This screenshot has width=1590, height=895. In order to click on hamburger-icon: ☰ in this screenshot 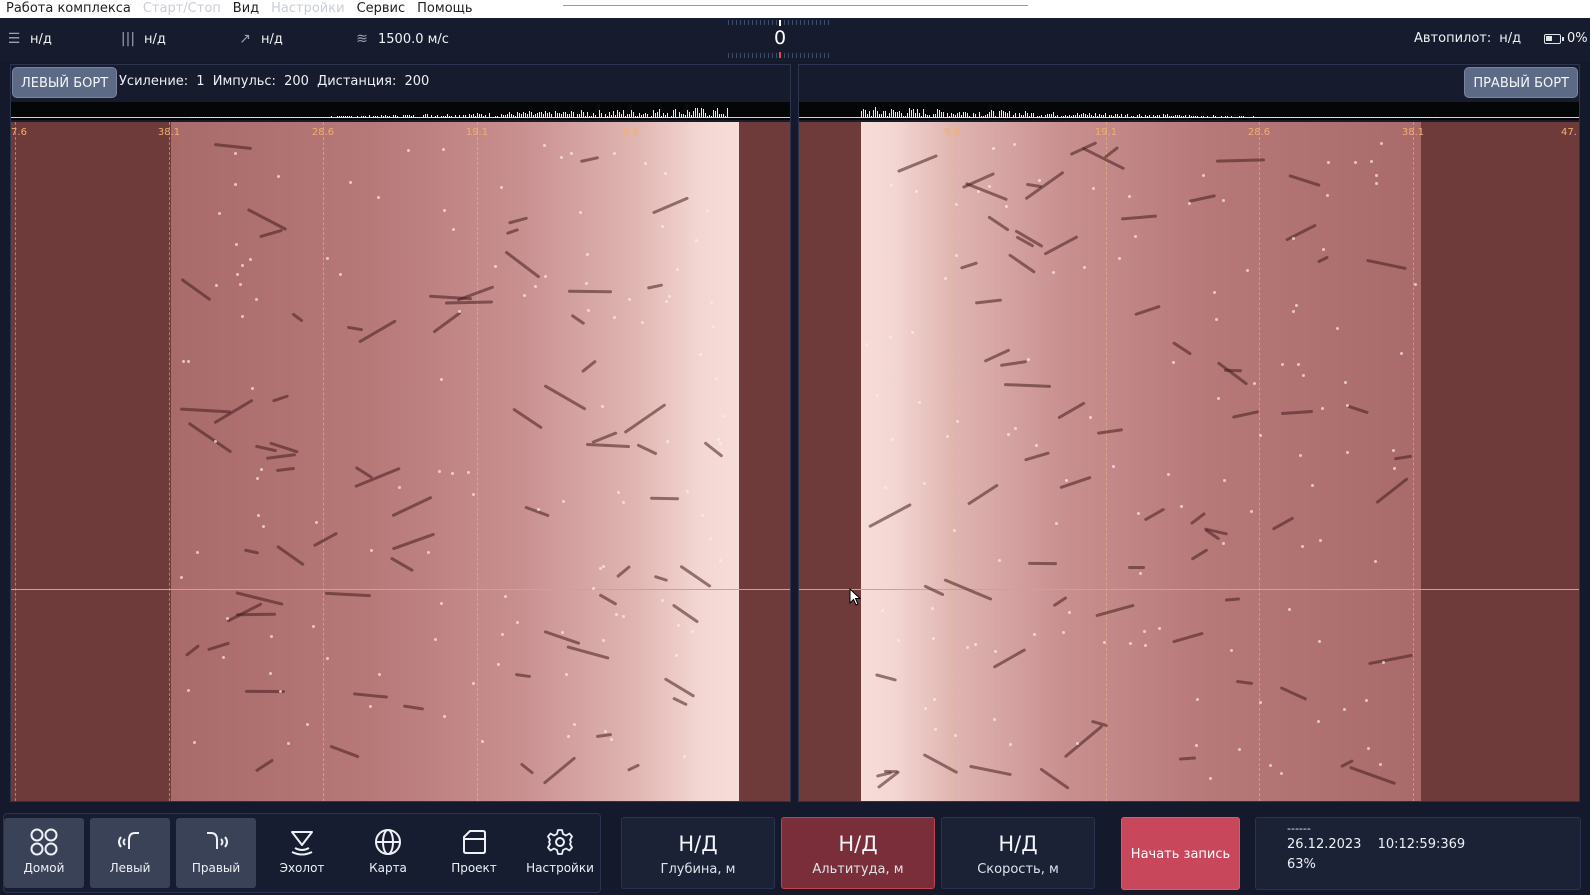, I will do `click(14, 39)`.